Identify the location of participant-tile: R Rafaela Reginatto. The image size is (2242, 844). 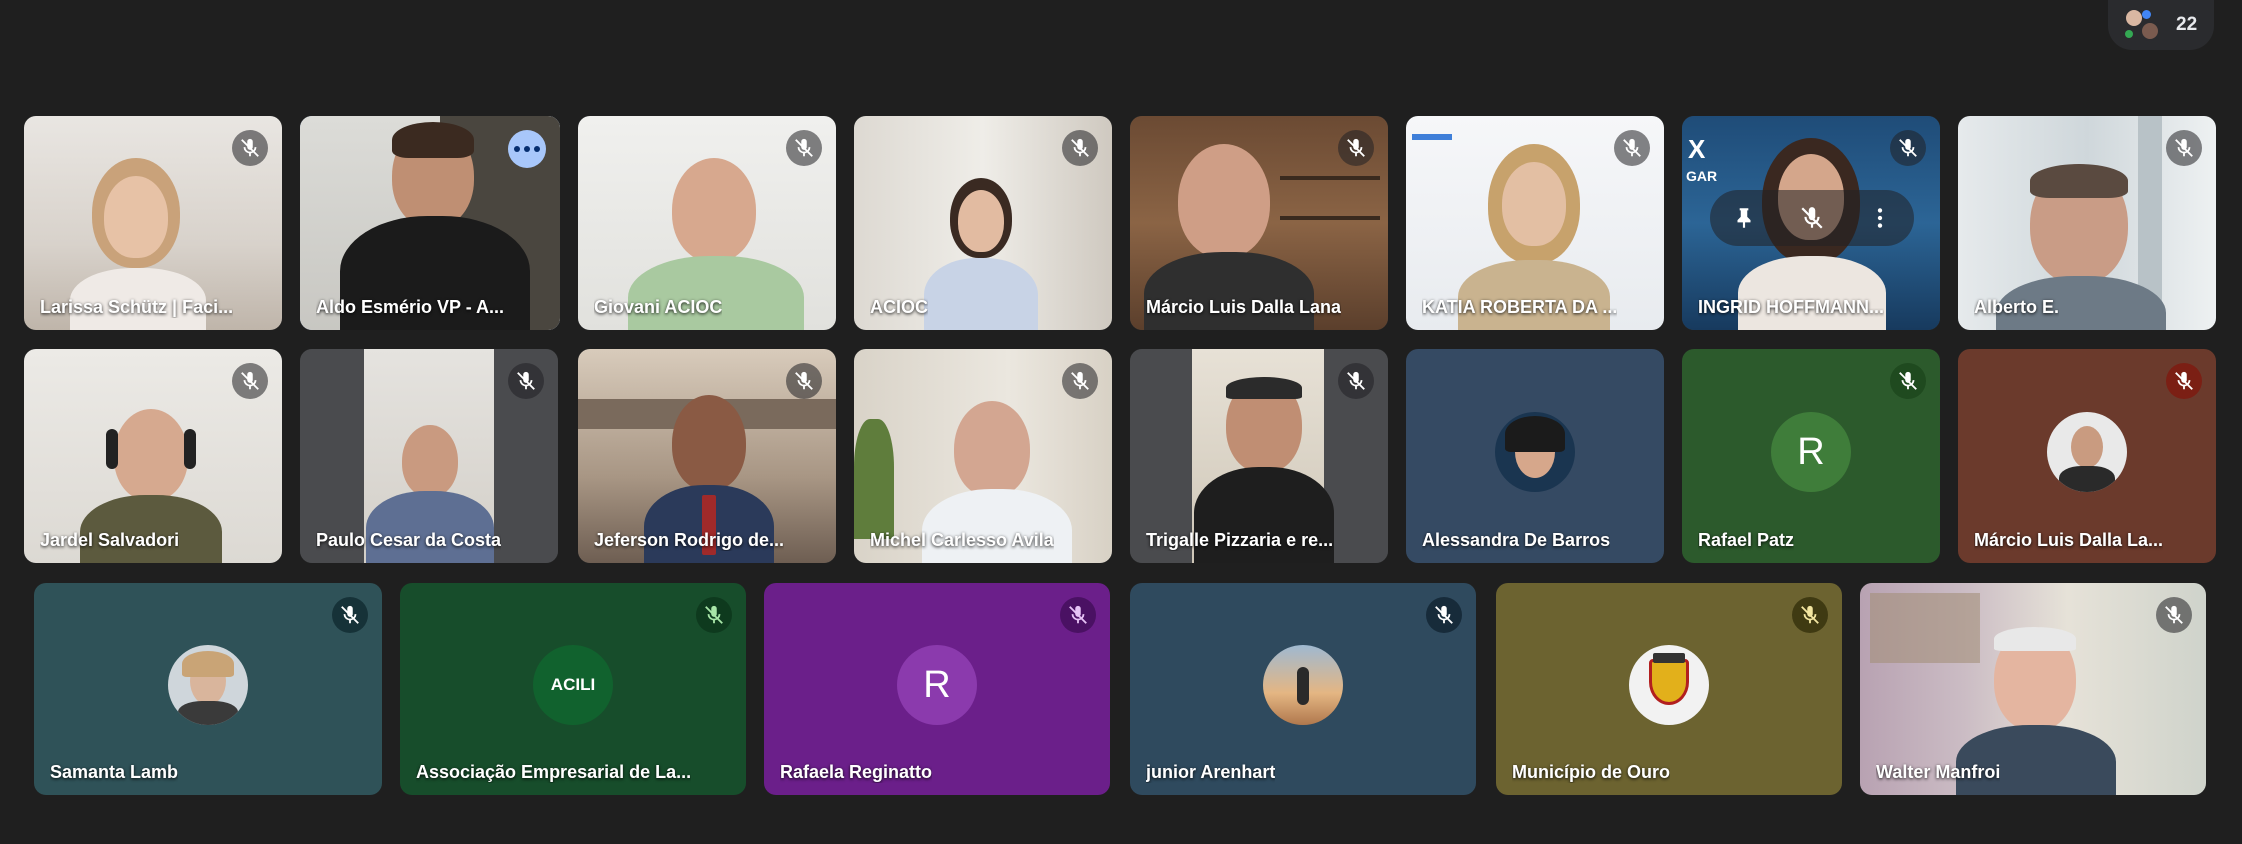
(937, 689).